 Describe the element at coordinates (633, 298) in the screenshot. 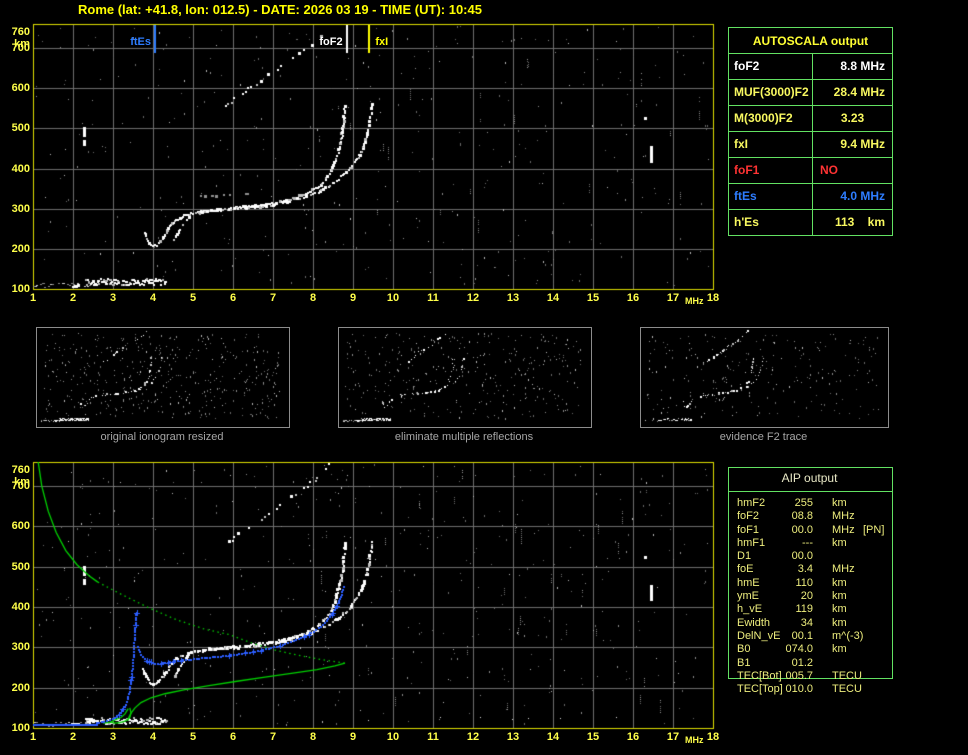

I see `x-tick-label: 16` at that location.